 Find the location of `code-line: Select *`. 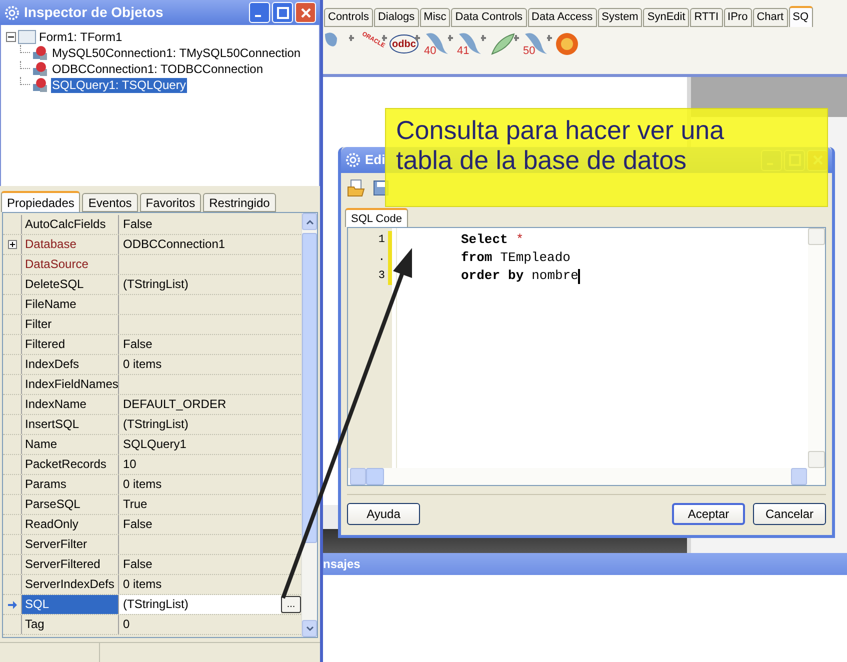

code-line: Select * is located at coordinates (493, 240).